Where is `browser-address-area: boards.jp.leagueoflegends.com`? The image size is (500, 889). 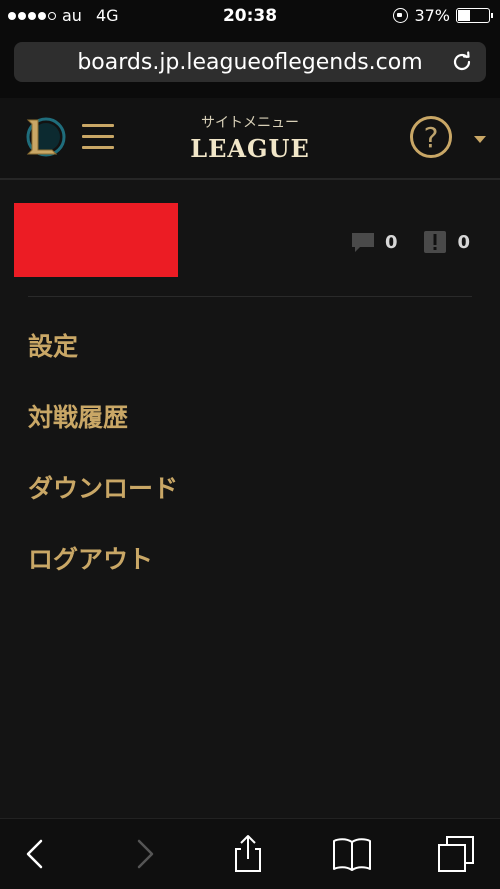 browser-address-area: boards.jp.leagueoflegends.com is located at coordinates (250, 66).